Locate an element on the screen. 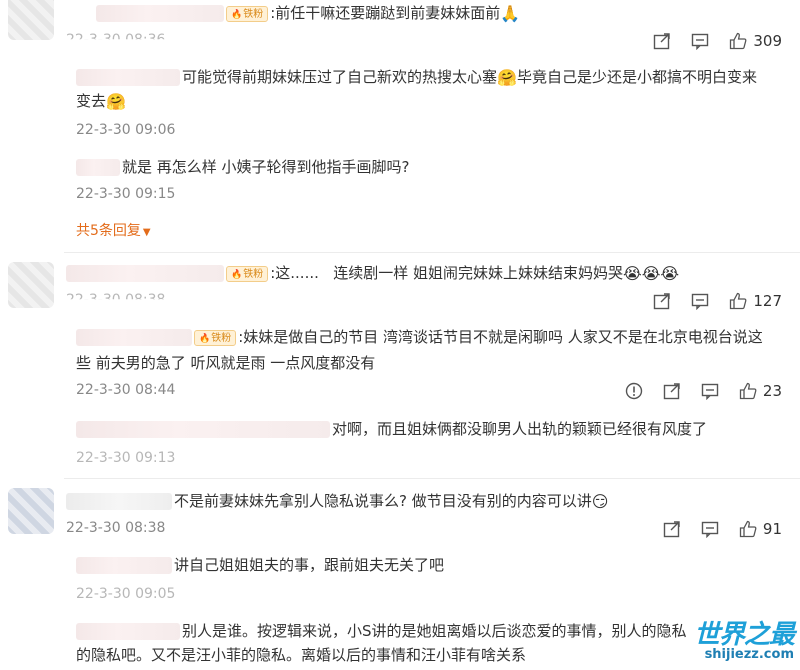 The image size is (800, 670). reply-text: 可能觉得前期妹妹压过了自己新欢的热搜太心塞🤗毕竟自己是少还是小都搞不明白变来 is located at coordinates (416, 77).